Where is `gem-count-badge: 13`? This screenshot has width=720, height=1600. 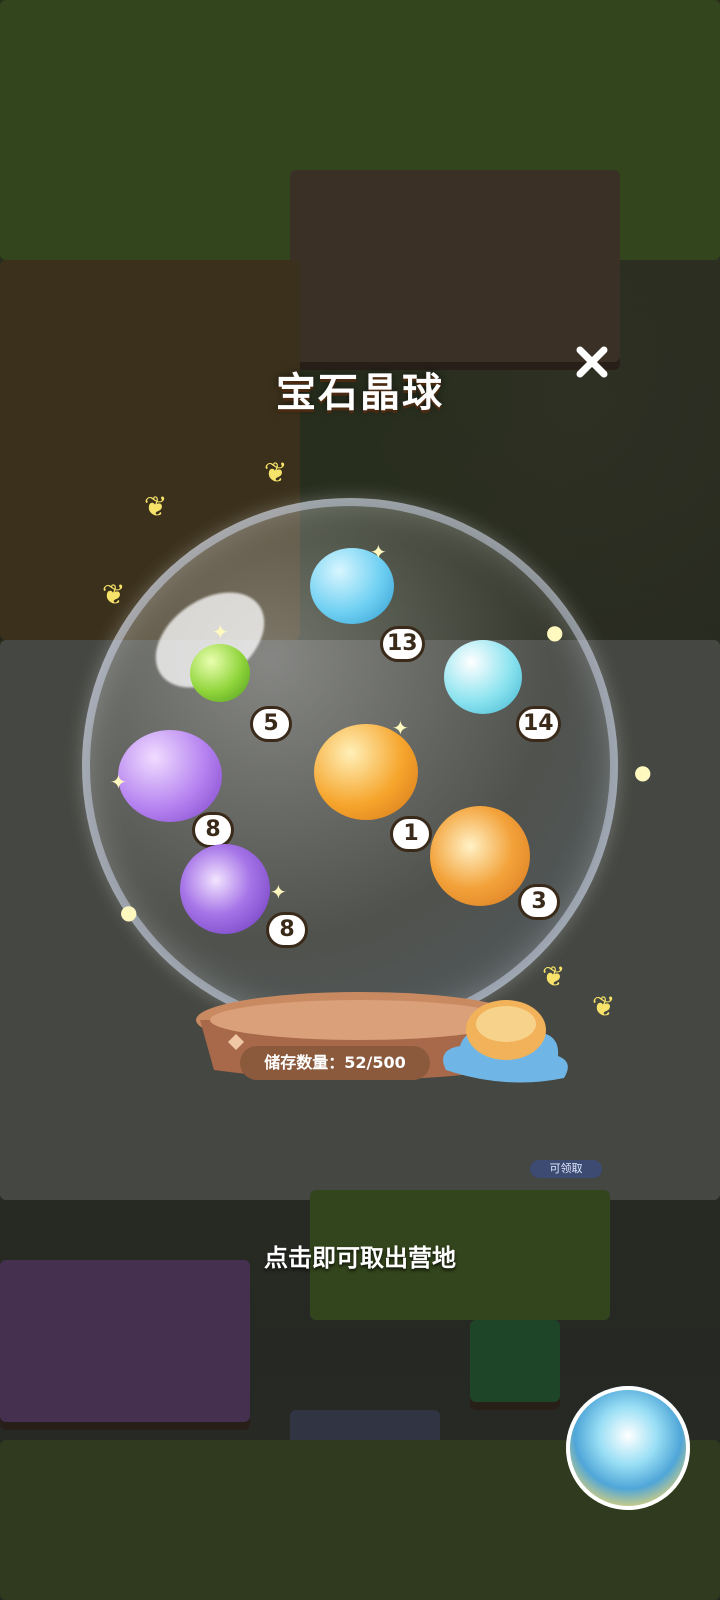
gem-count-badge: 13 is located at coordinates (402, 644).